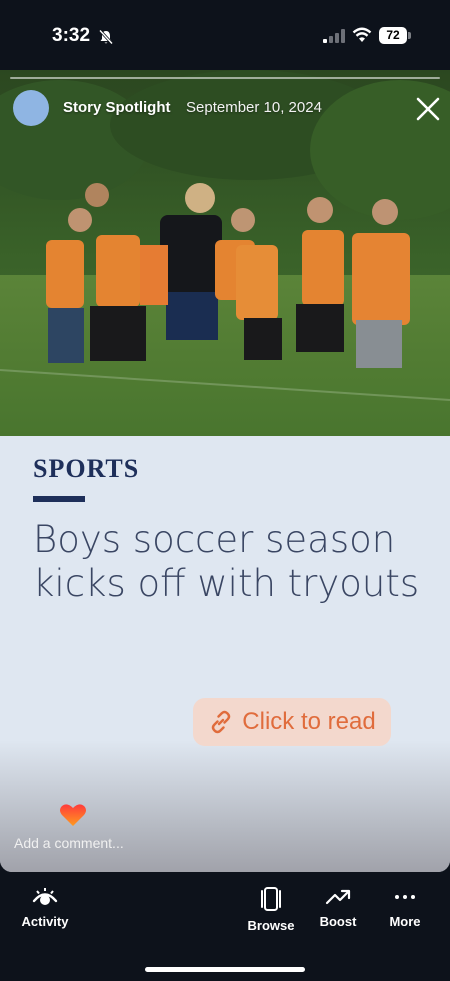 This screenshot has height=981, width=450. Describe the element at coordinates (393, 35) in the screenshot. I see `battery-indicator: 72` at that location.